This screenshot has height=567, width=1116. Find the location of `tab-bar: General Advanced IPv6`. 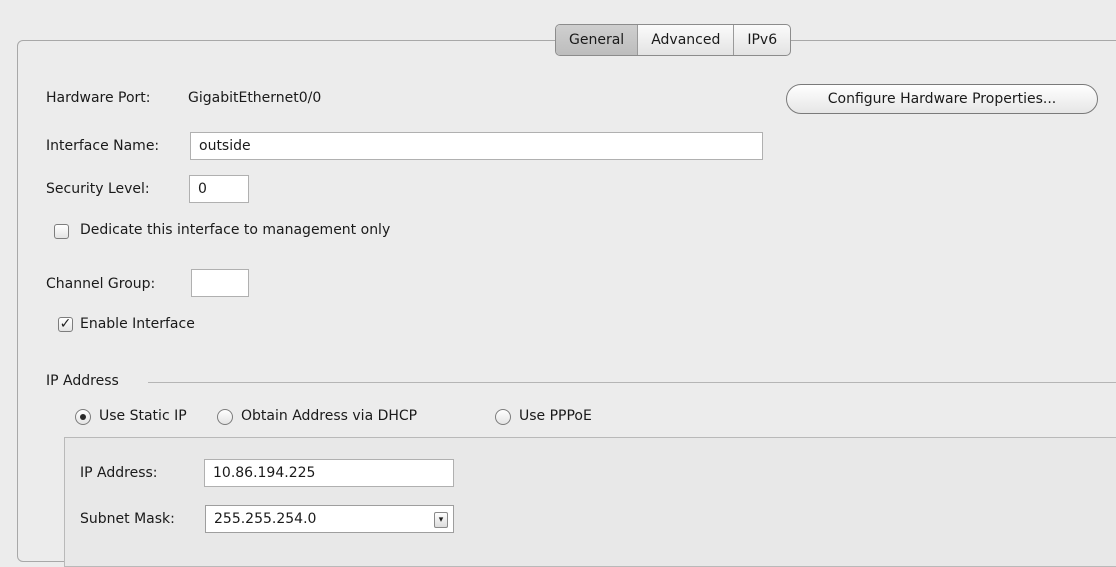

tab-bar: General Advanced IPv6 is located at coordinates (673, 40).